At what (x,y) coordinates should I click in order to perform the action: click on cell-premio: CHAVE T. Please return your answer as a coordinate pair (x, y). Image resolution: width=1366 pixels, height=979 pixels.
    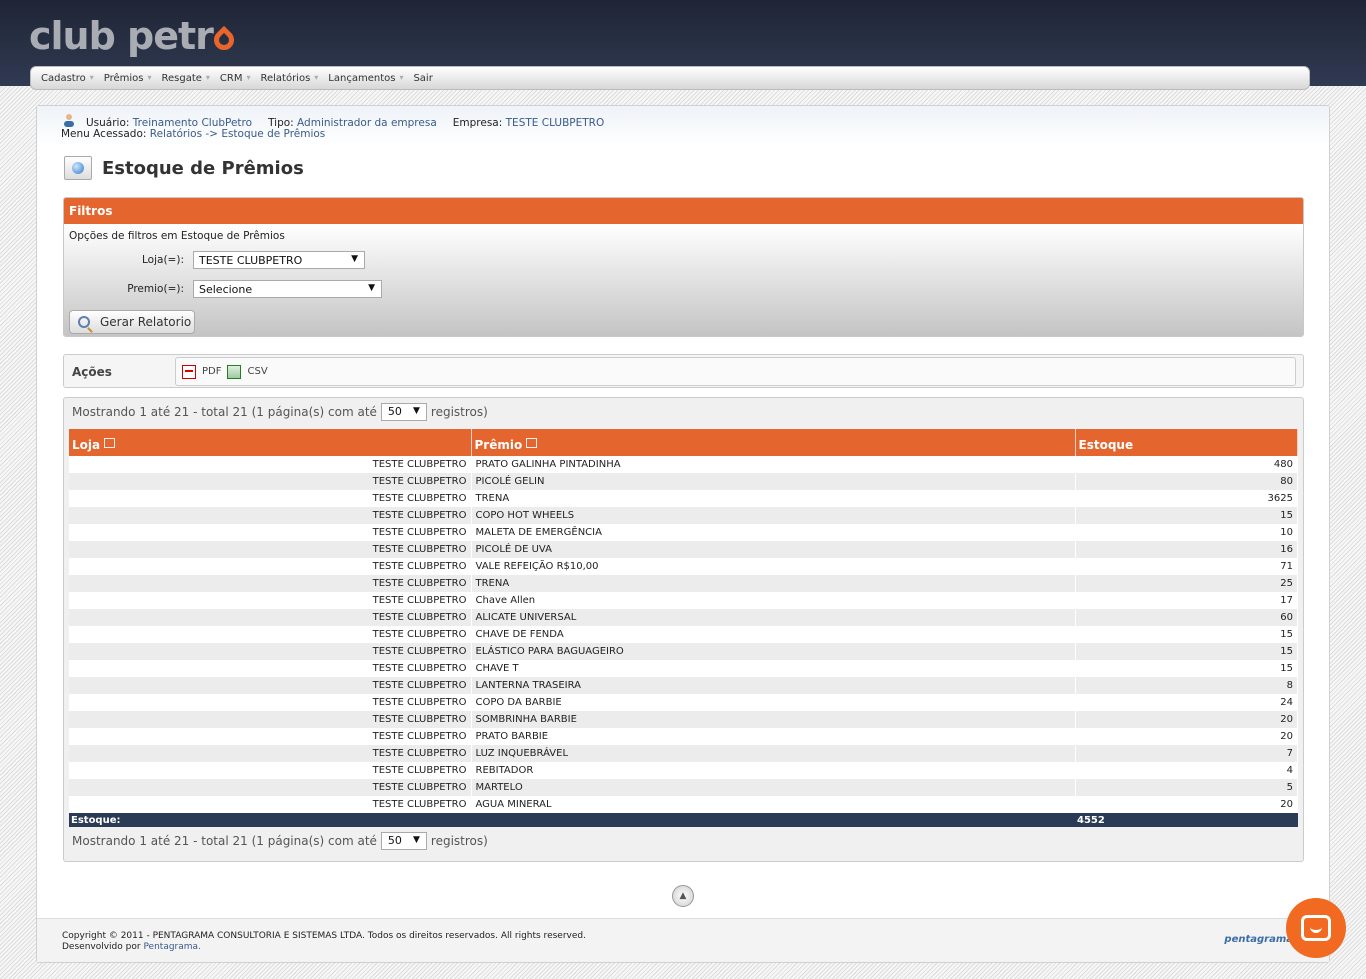
    Looking at the image, I should click on (773, 668).